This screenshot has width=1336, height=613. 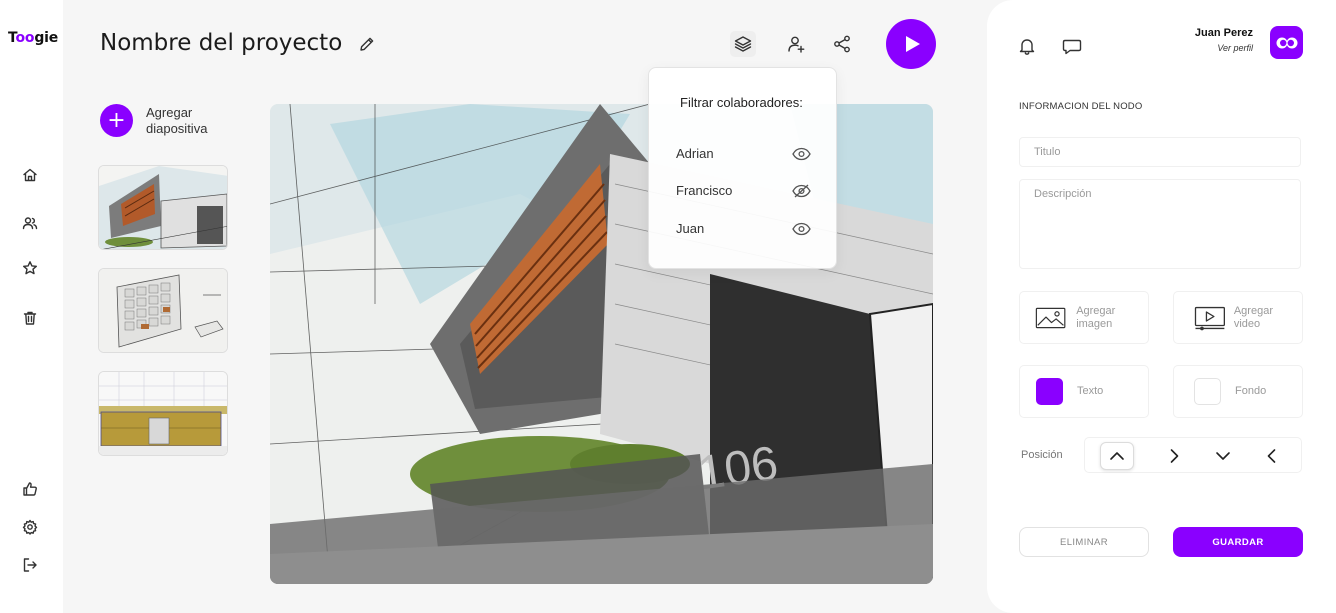 I want to click on collaborator-row: Adrian, so click(x=743, y=153).